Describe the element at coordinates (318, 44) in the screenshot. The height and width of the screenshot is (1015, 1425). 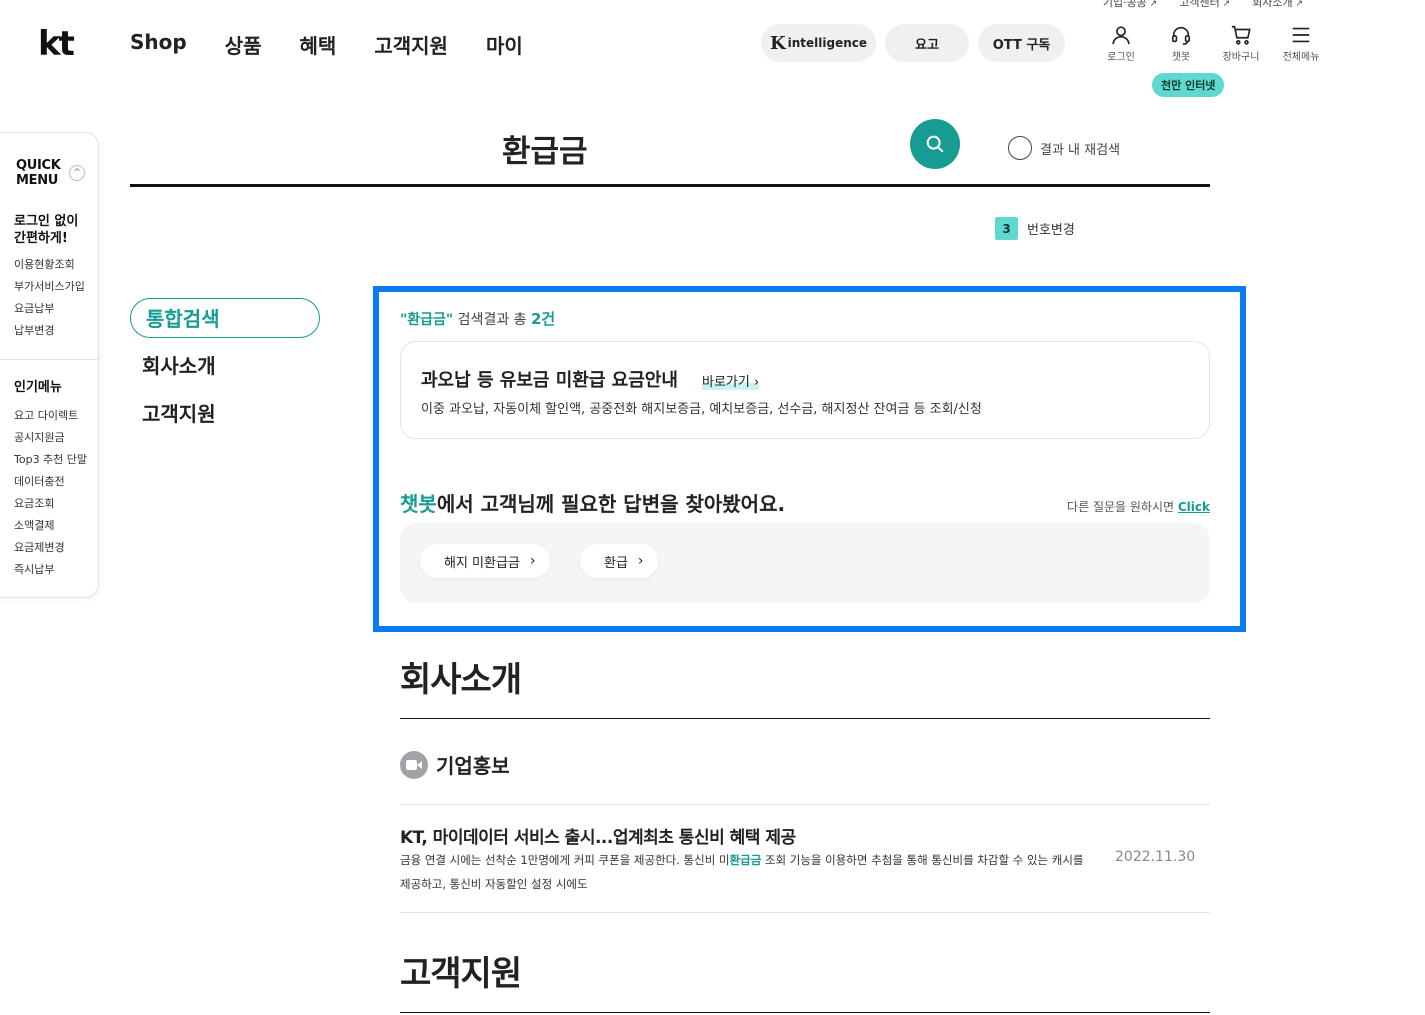
I see `nav-benefits: 혜택` at that location.